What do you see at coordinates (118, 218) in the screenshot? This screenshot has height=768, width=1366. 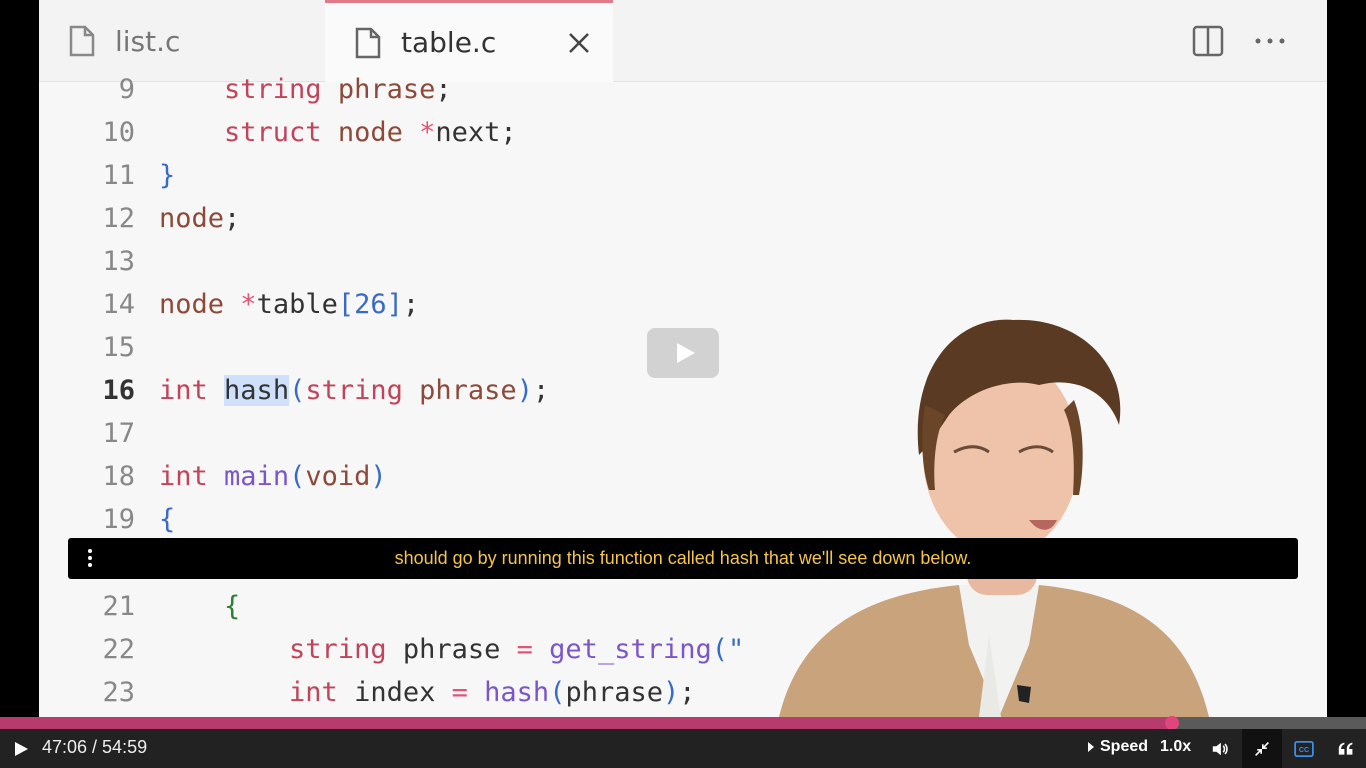 I see `line-number: 12` at bounding box center [118, 218].